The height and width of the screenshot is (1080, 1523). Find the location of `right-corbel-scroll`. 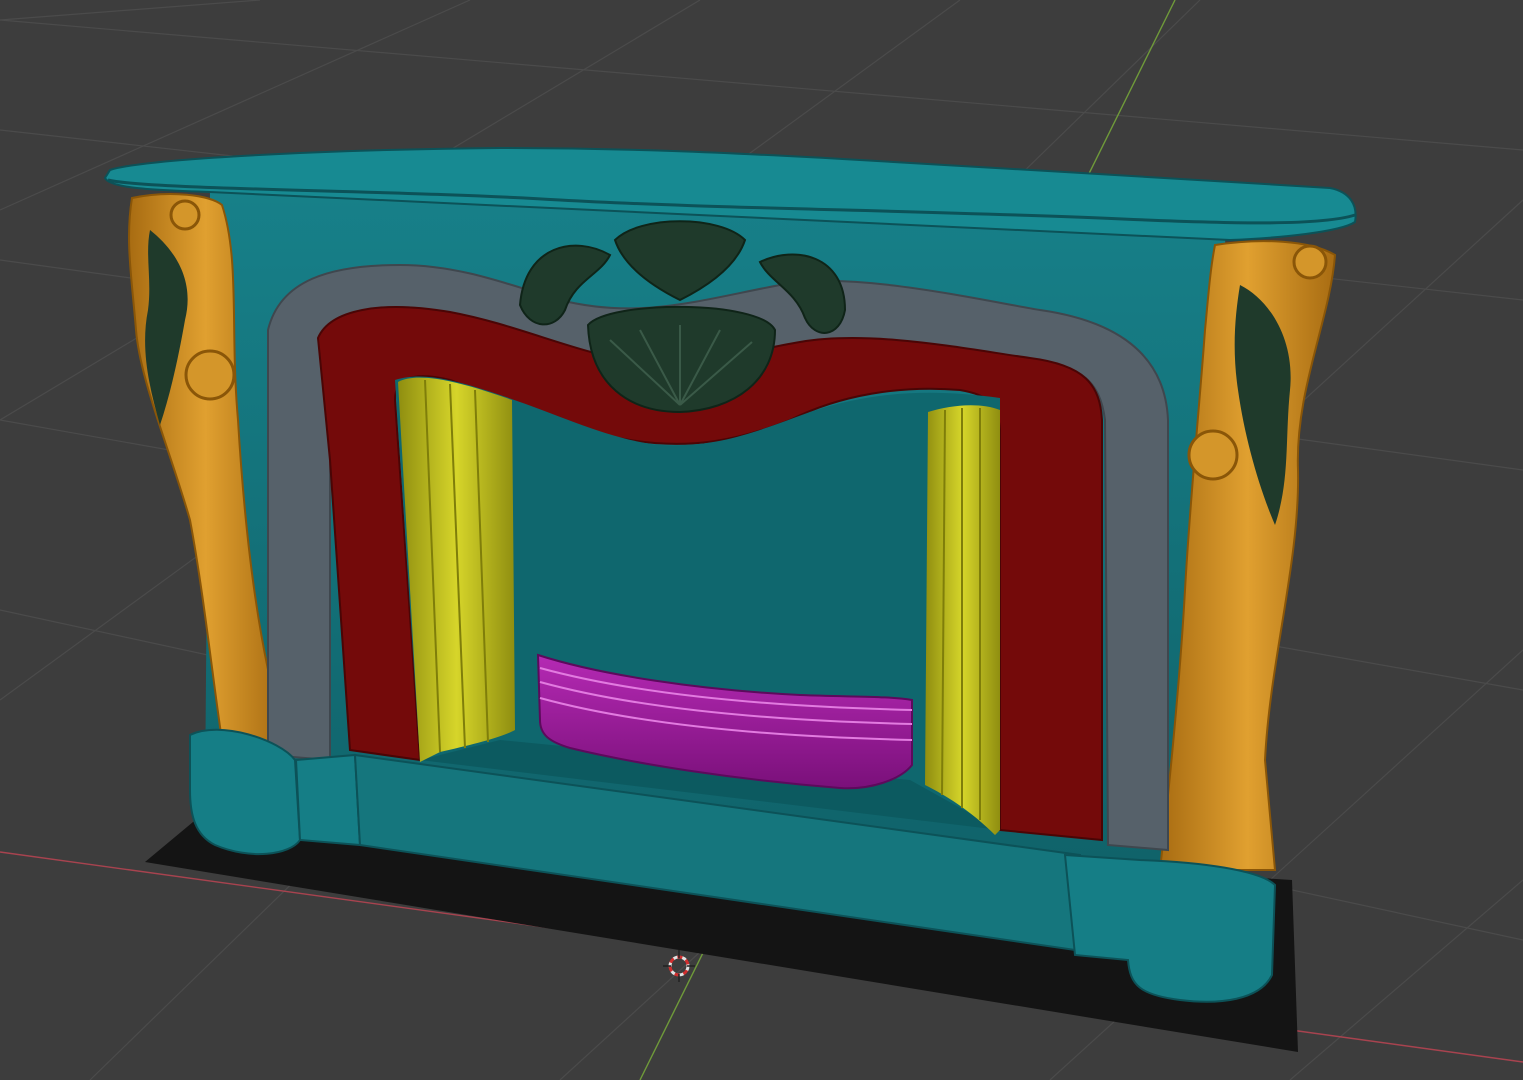

right-corbel-scroll is located at coordinates (1213, 455).